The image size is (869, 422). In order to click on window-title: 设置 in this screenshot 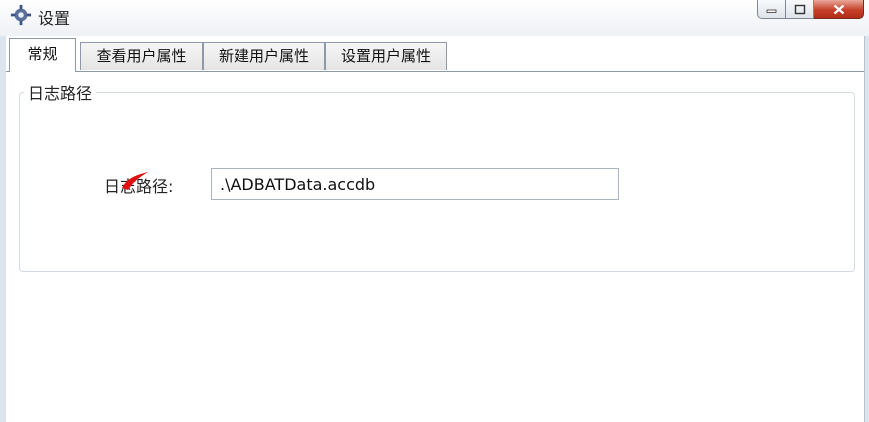, I will do `click(54, 18)`.